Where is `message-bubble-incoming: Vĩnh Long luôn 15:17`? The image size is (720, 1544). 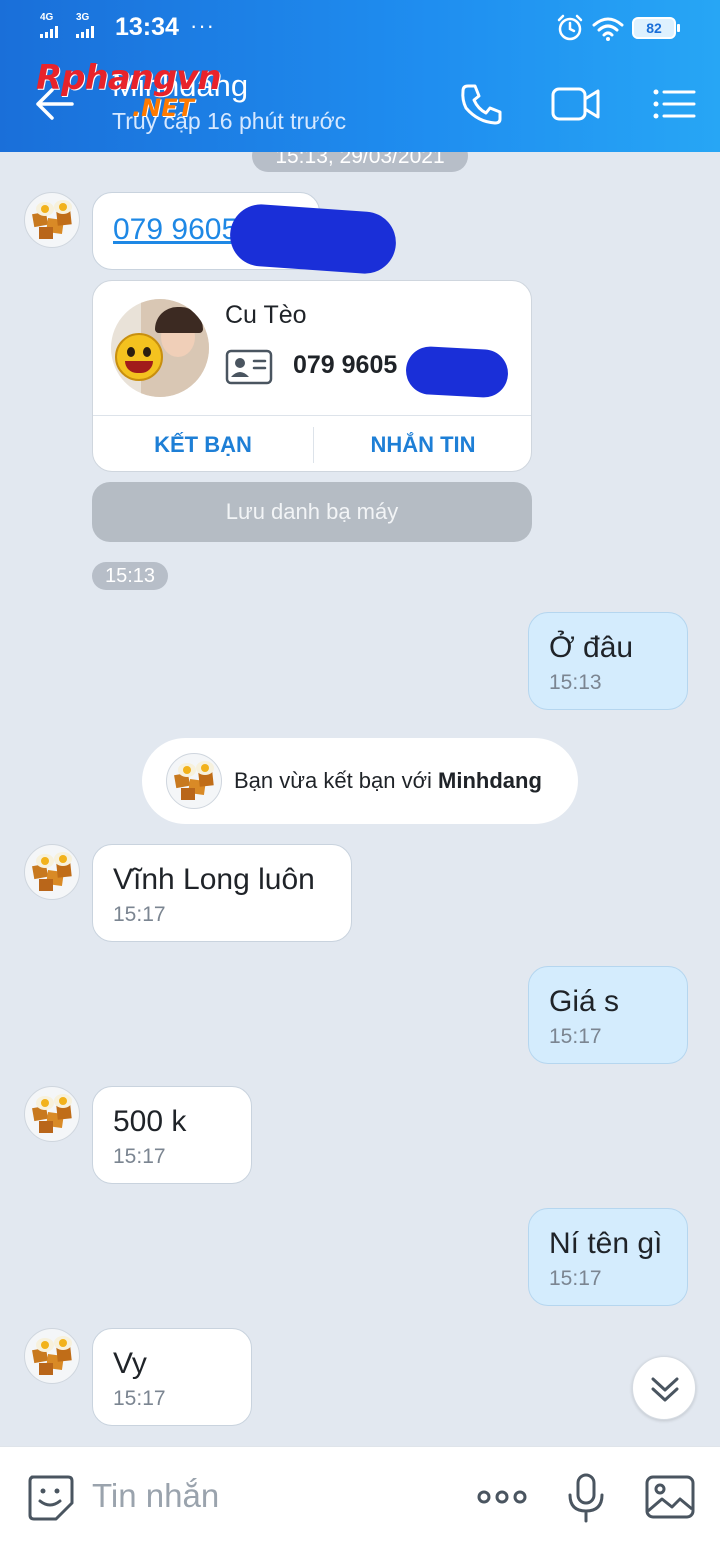 message-bubble-incoming: Vĩnh Long luôn 15:17 is located at coordinates (222, 893).